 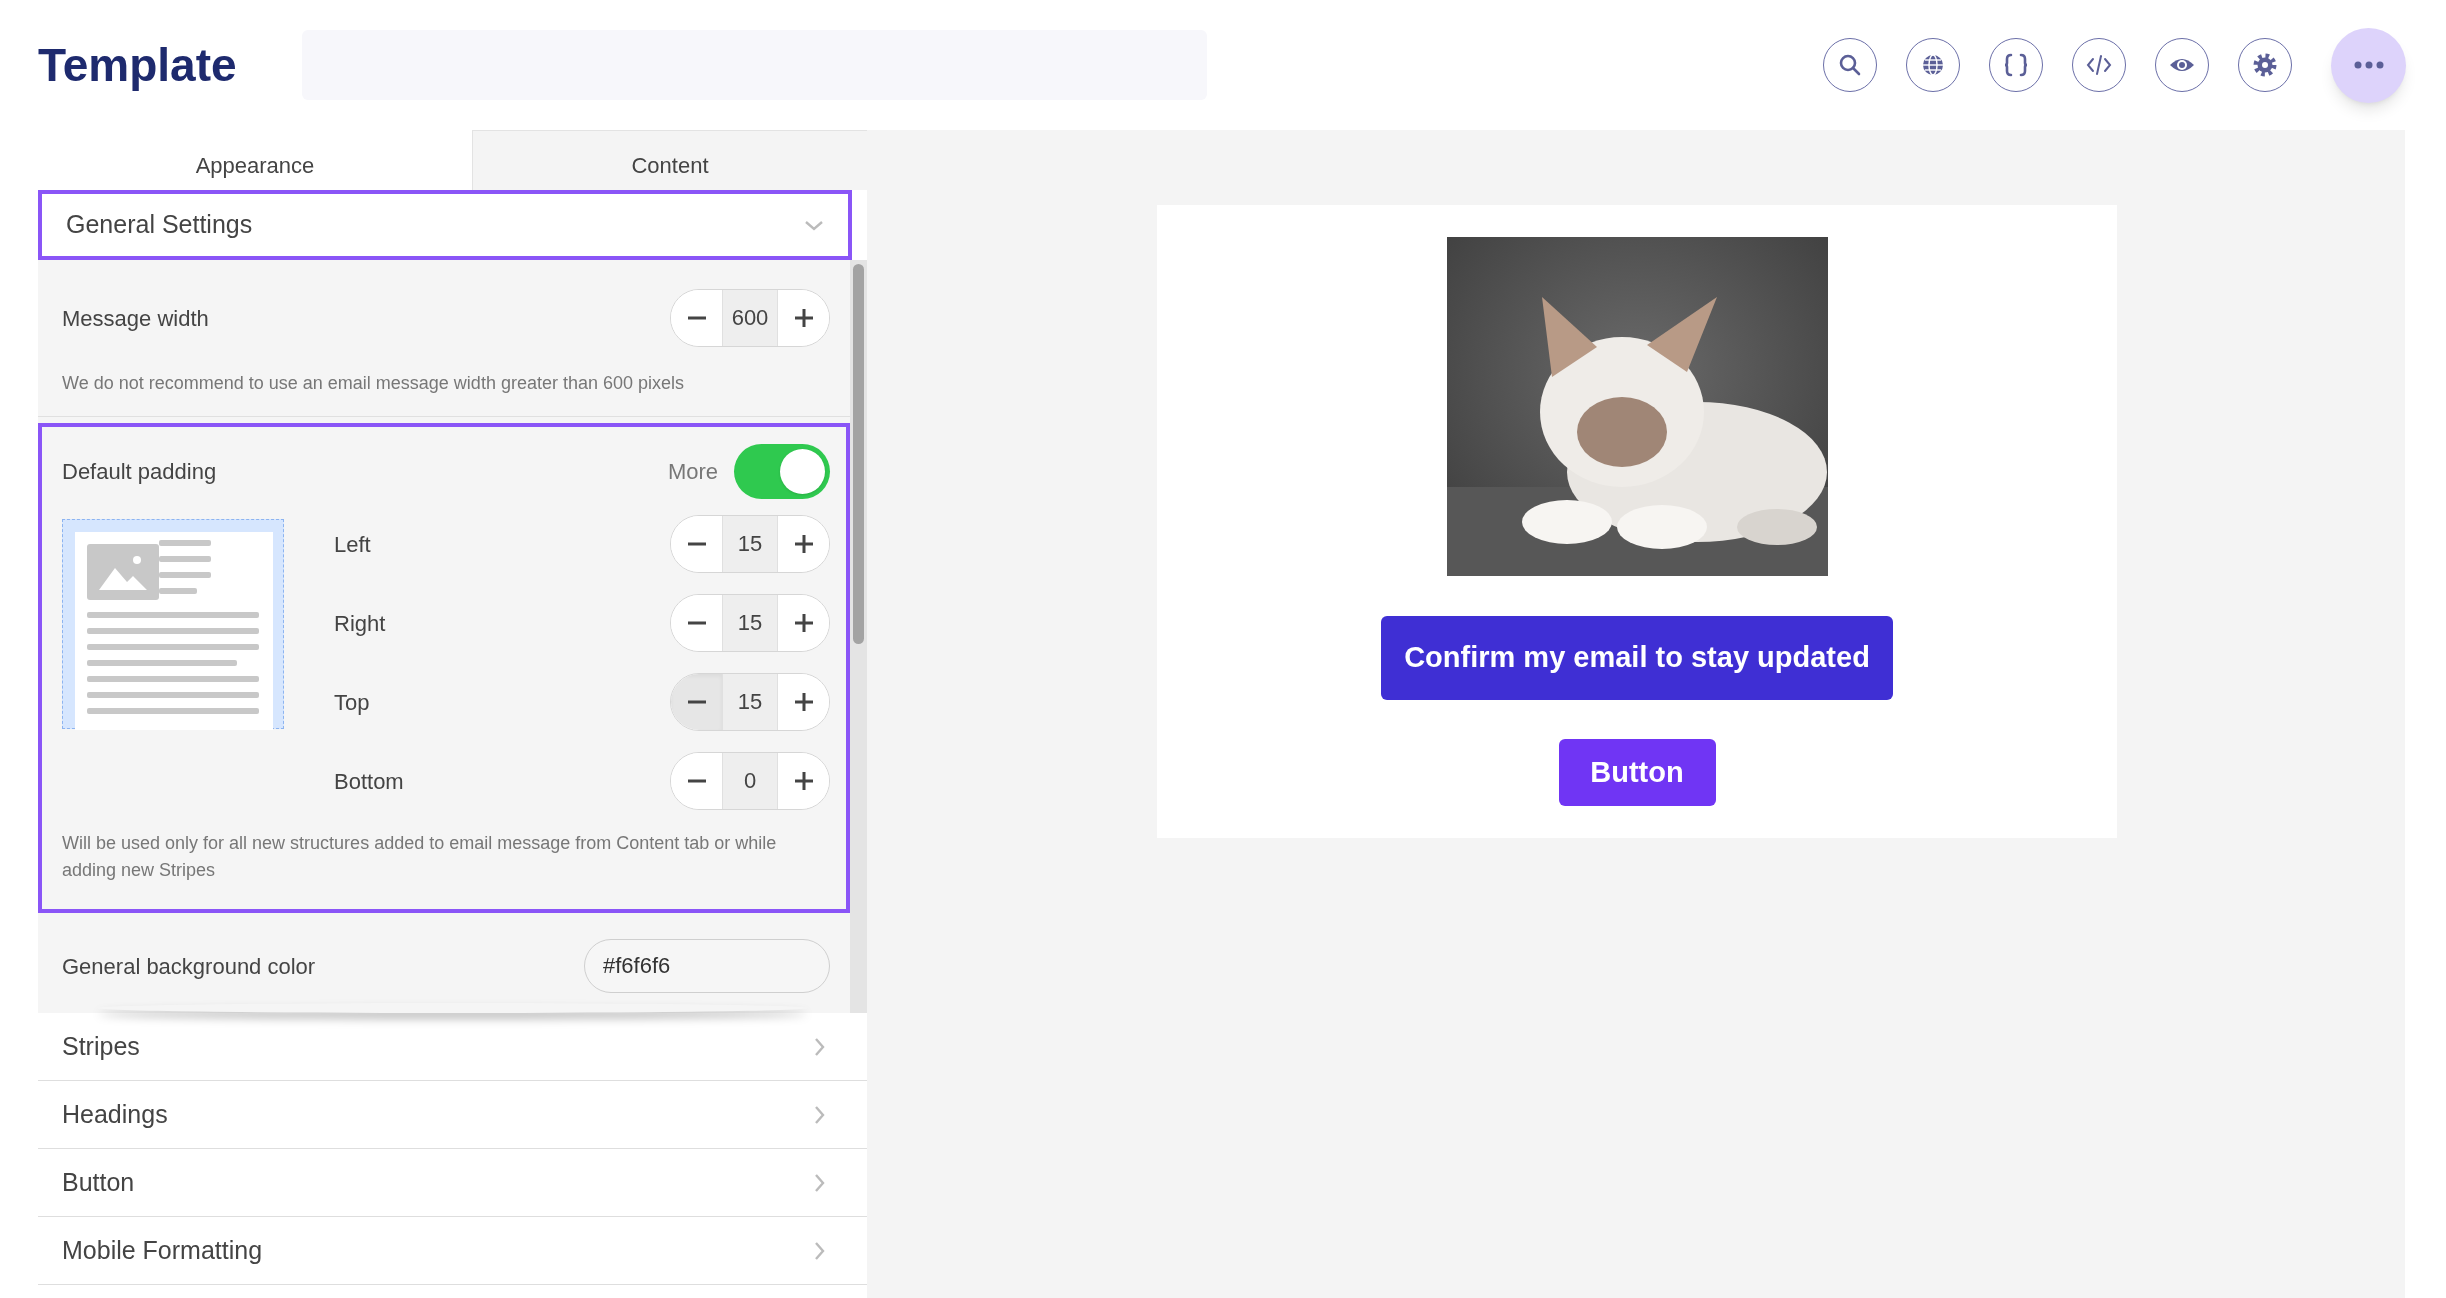 What do you see at coordinates (98, 1182) in the screenshot?
I see `section-title: Button` at bounding box center [98, 1182].